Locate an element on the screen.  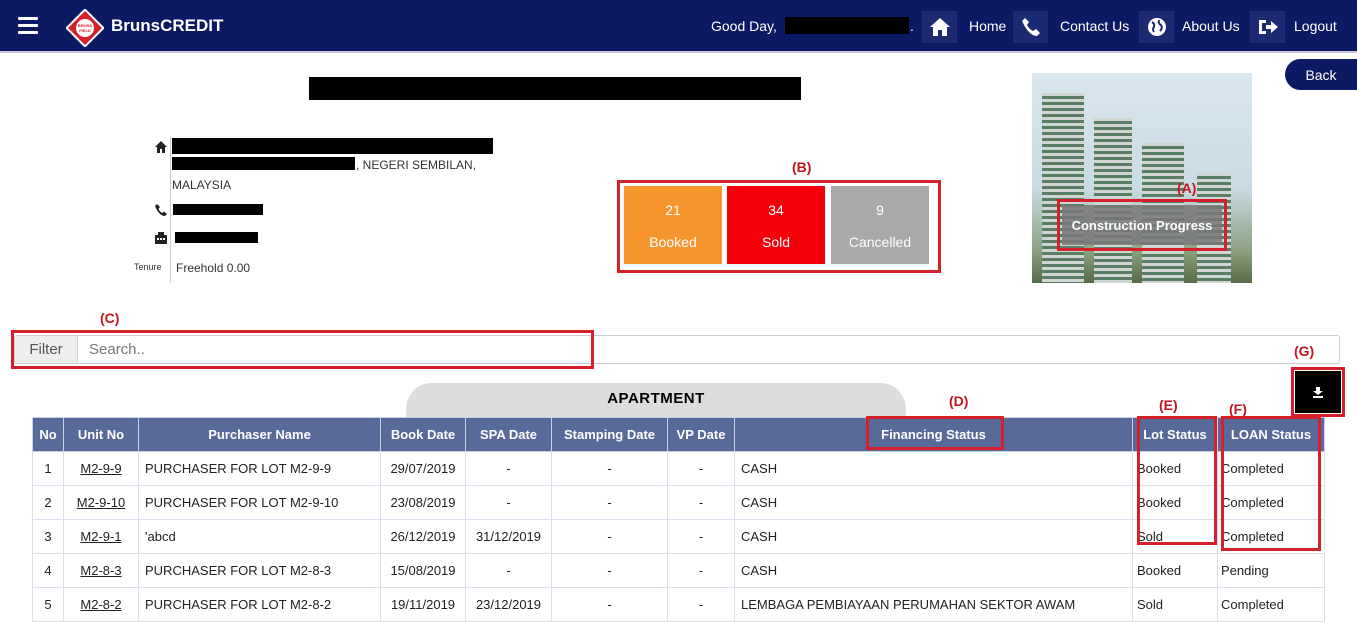
col-spa-date: SPA Date is located at coordinates (508, 434).